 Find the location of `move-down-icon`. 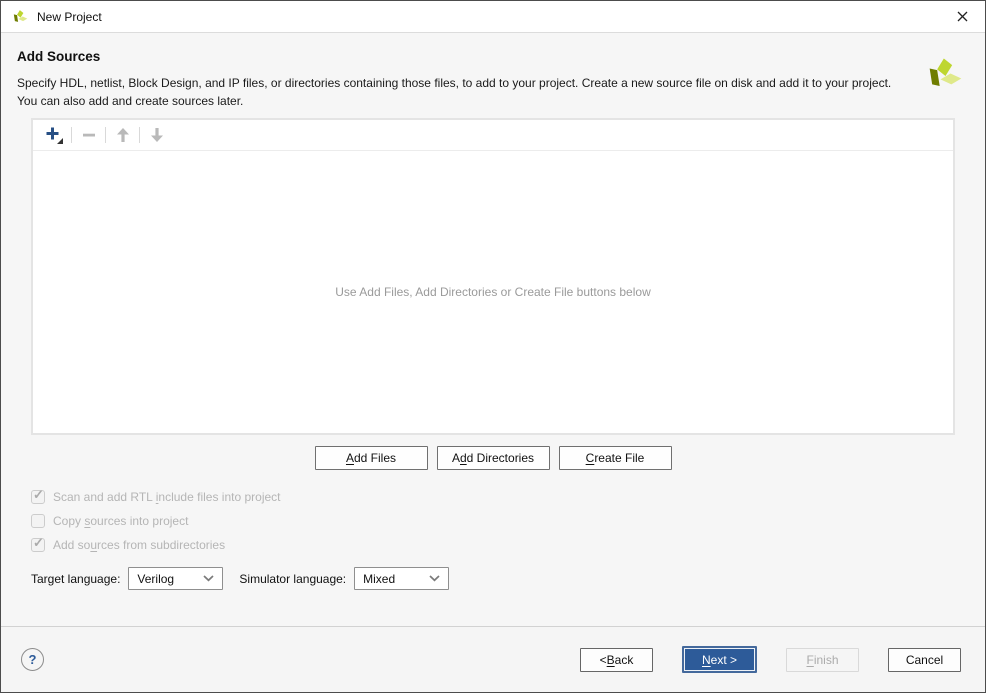

move-down-icon is located at coordinates (156, 135).